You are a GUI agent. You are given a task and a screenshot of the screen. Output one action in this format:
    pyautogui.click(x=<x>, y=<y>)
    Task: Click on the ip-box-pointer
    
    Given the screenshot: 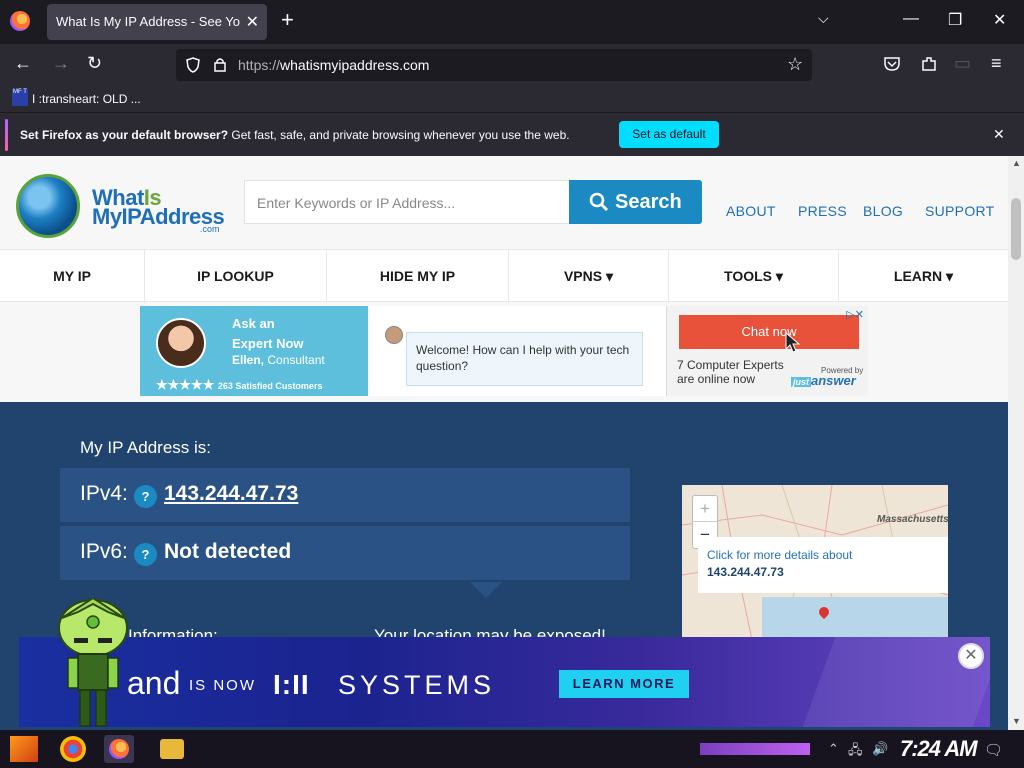 What is the action you would take?
    pyautogui.click(x=486, y=590)
    